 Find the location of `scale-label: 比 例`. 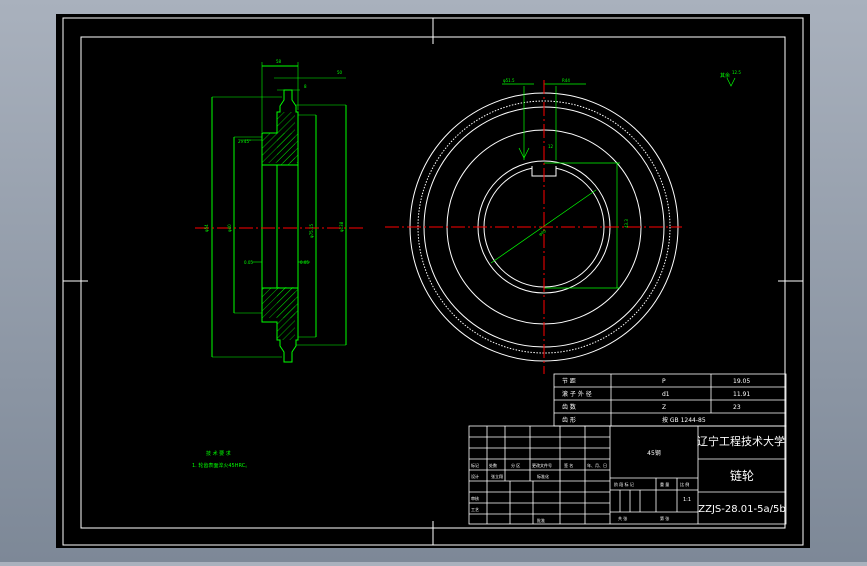

scale-label: 比 例 is located at coordinates (684, 484).